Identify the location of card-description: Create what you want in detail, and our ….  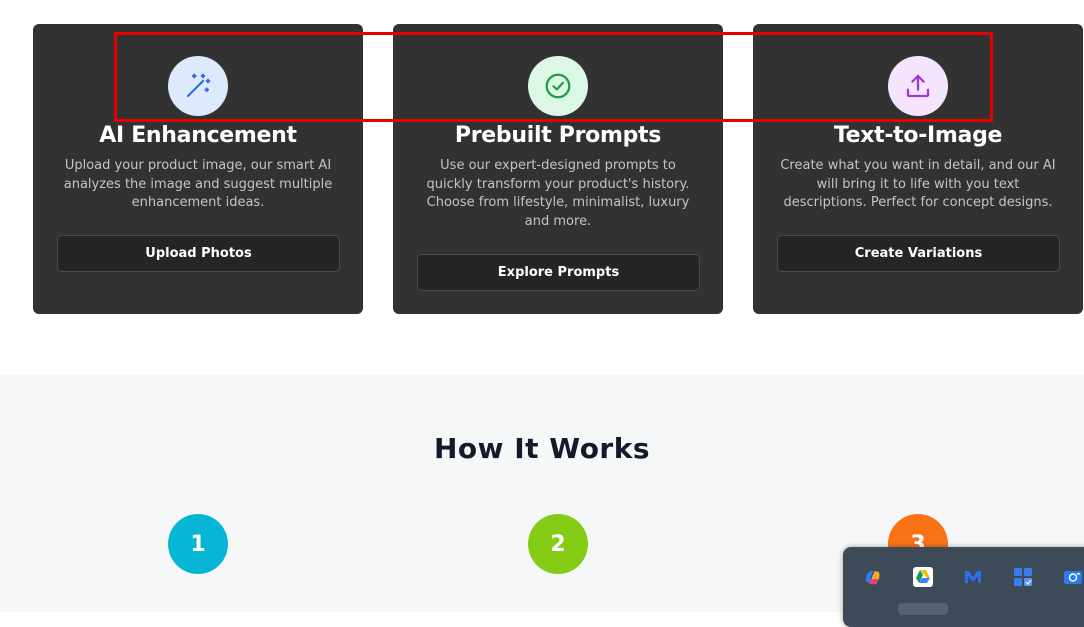
(918, 184).